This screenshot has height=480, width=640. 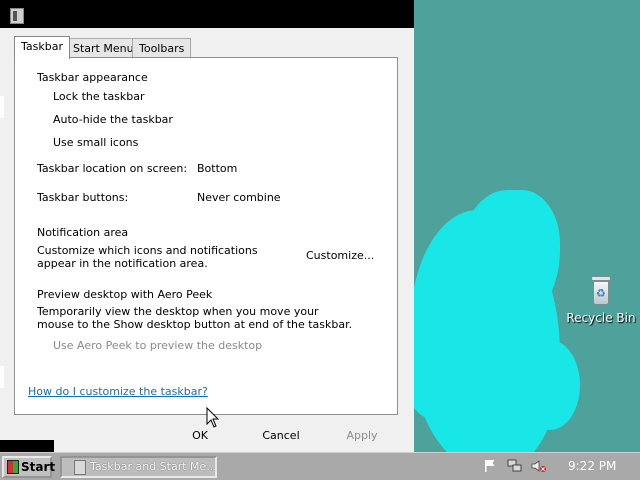 What do you see at coordinates (601, 291) in the screenshot?
I see `recycle-bin-icon` at bounding box center [601, 291].